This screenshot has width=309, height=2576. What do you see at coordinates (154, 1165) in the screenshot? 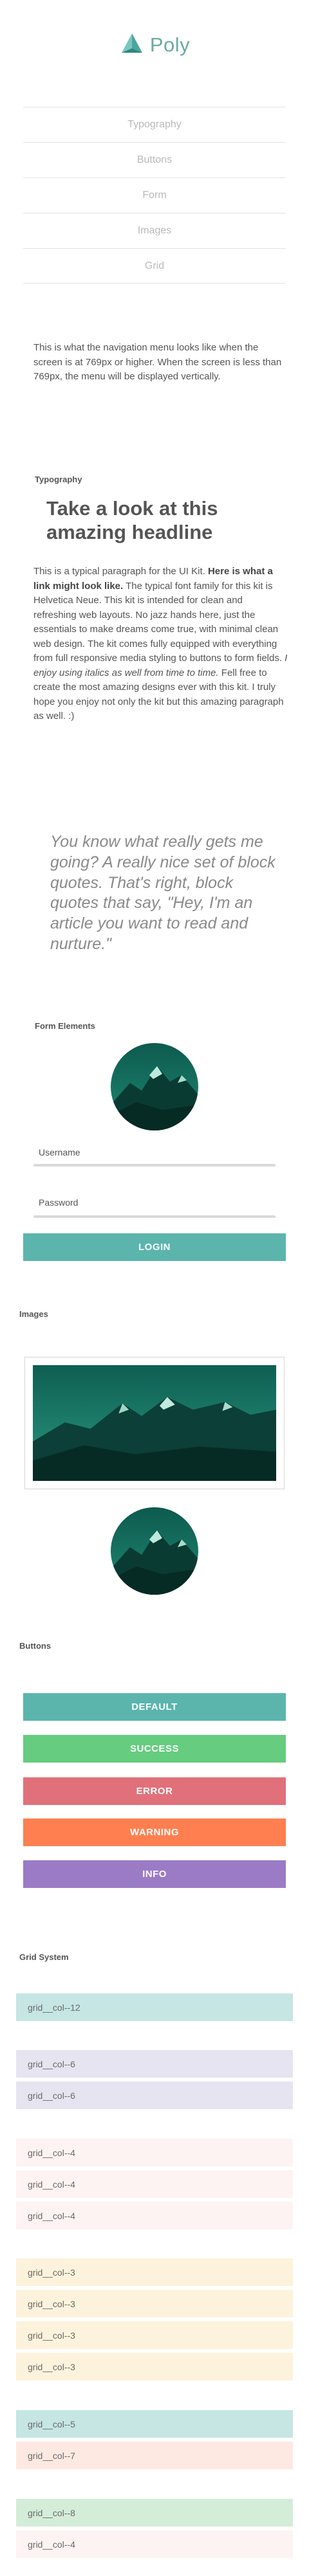
I see `username-field` at bounding box center [154, 1165].